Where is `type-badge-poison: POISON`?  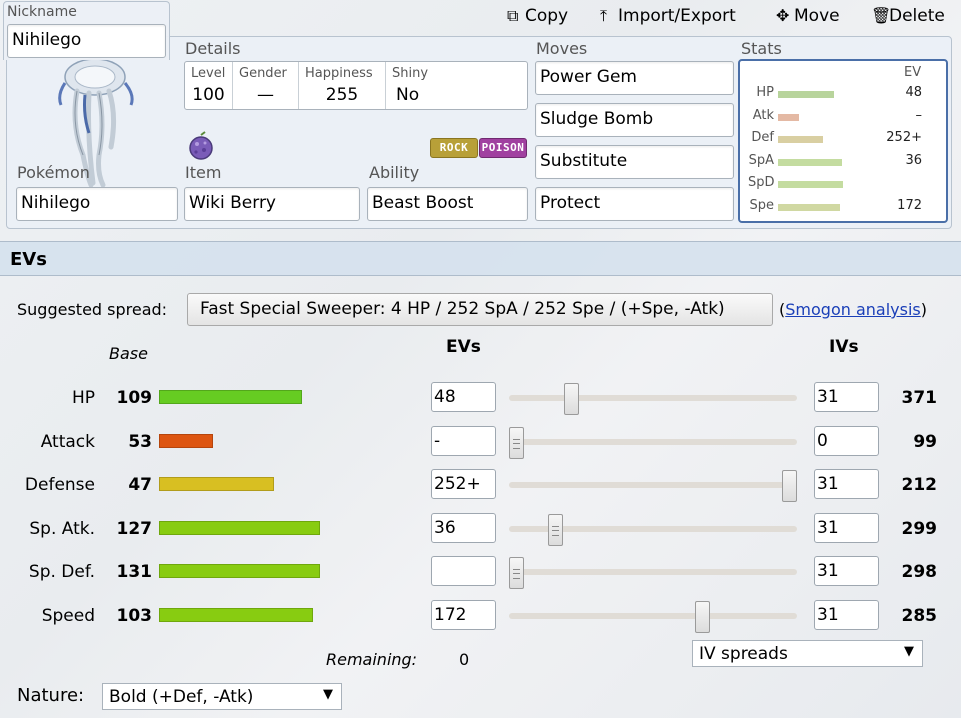
type-badge-poison: POISON is located at coordinates (503, 148).